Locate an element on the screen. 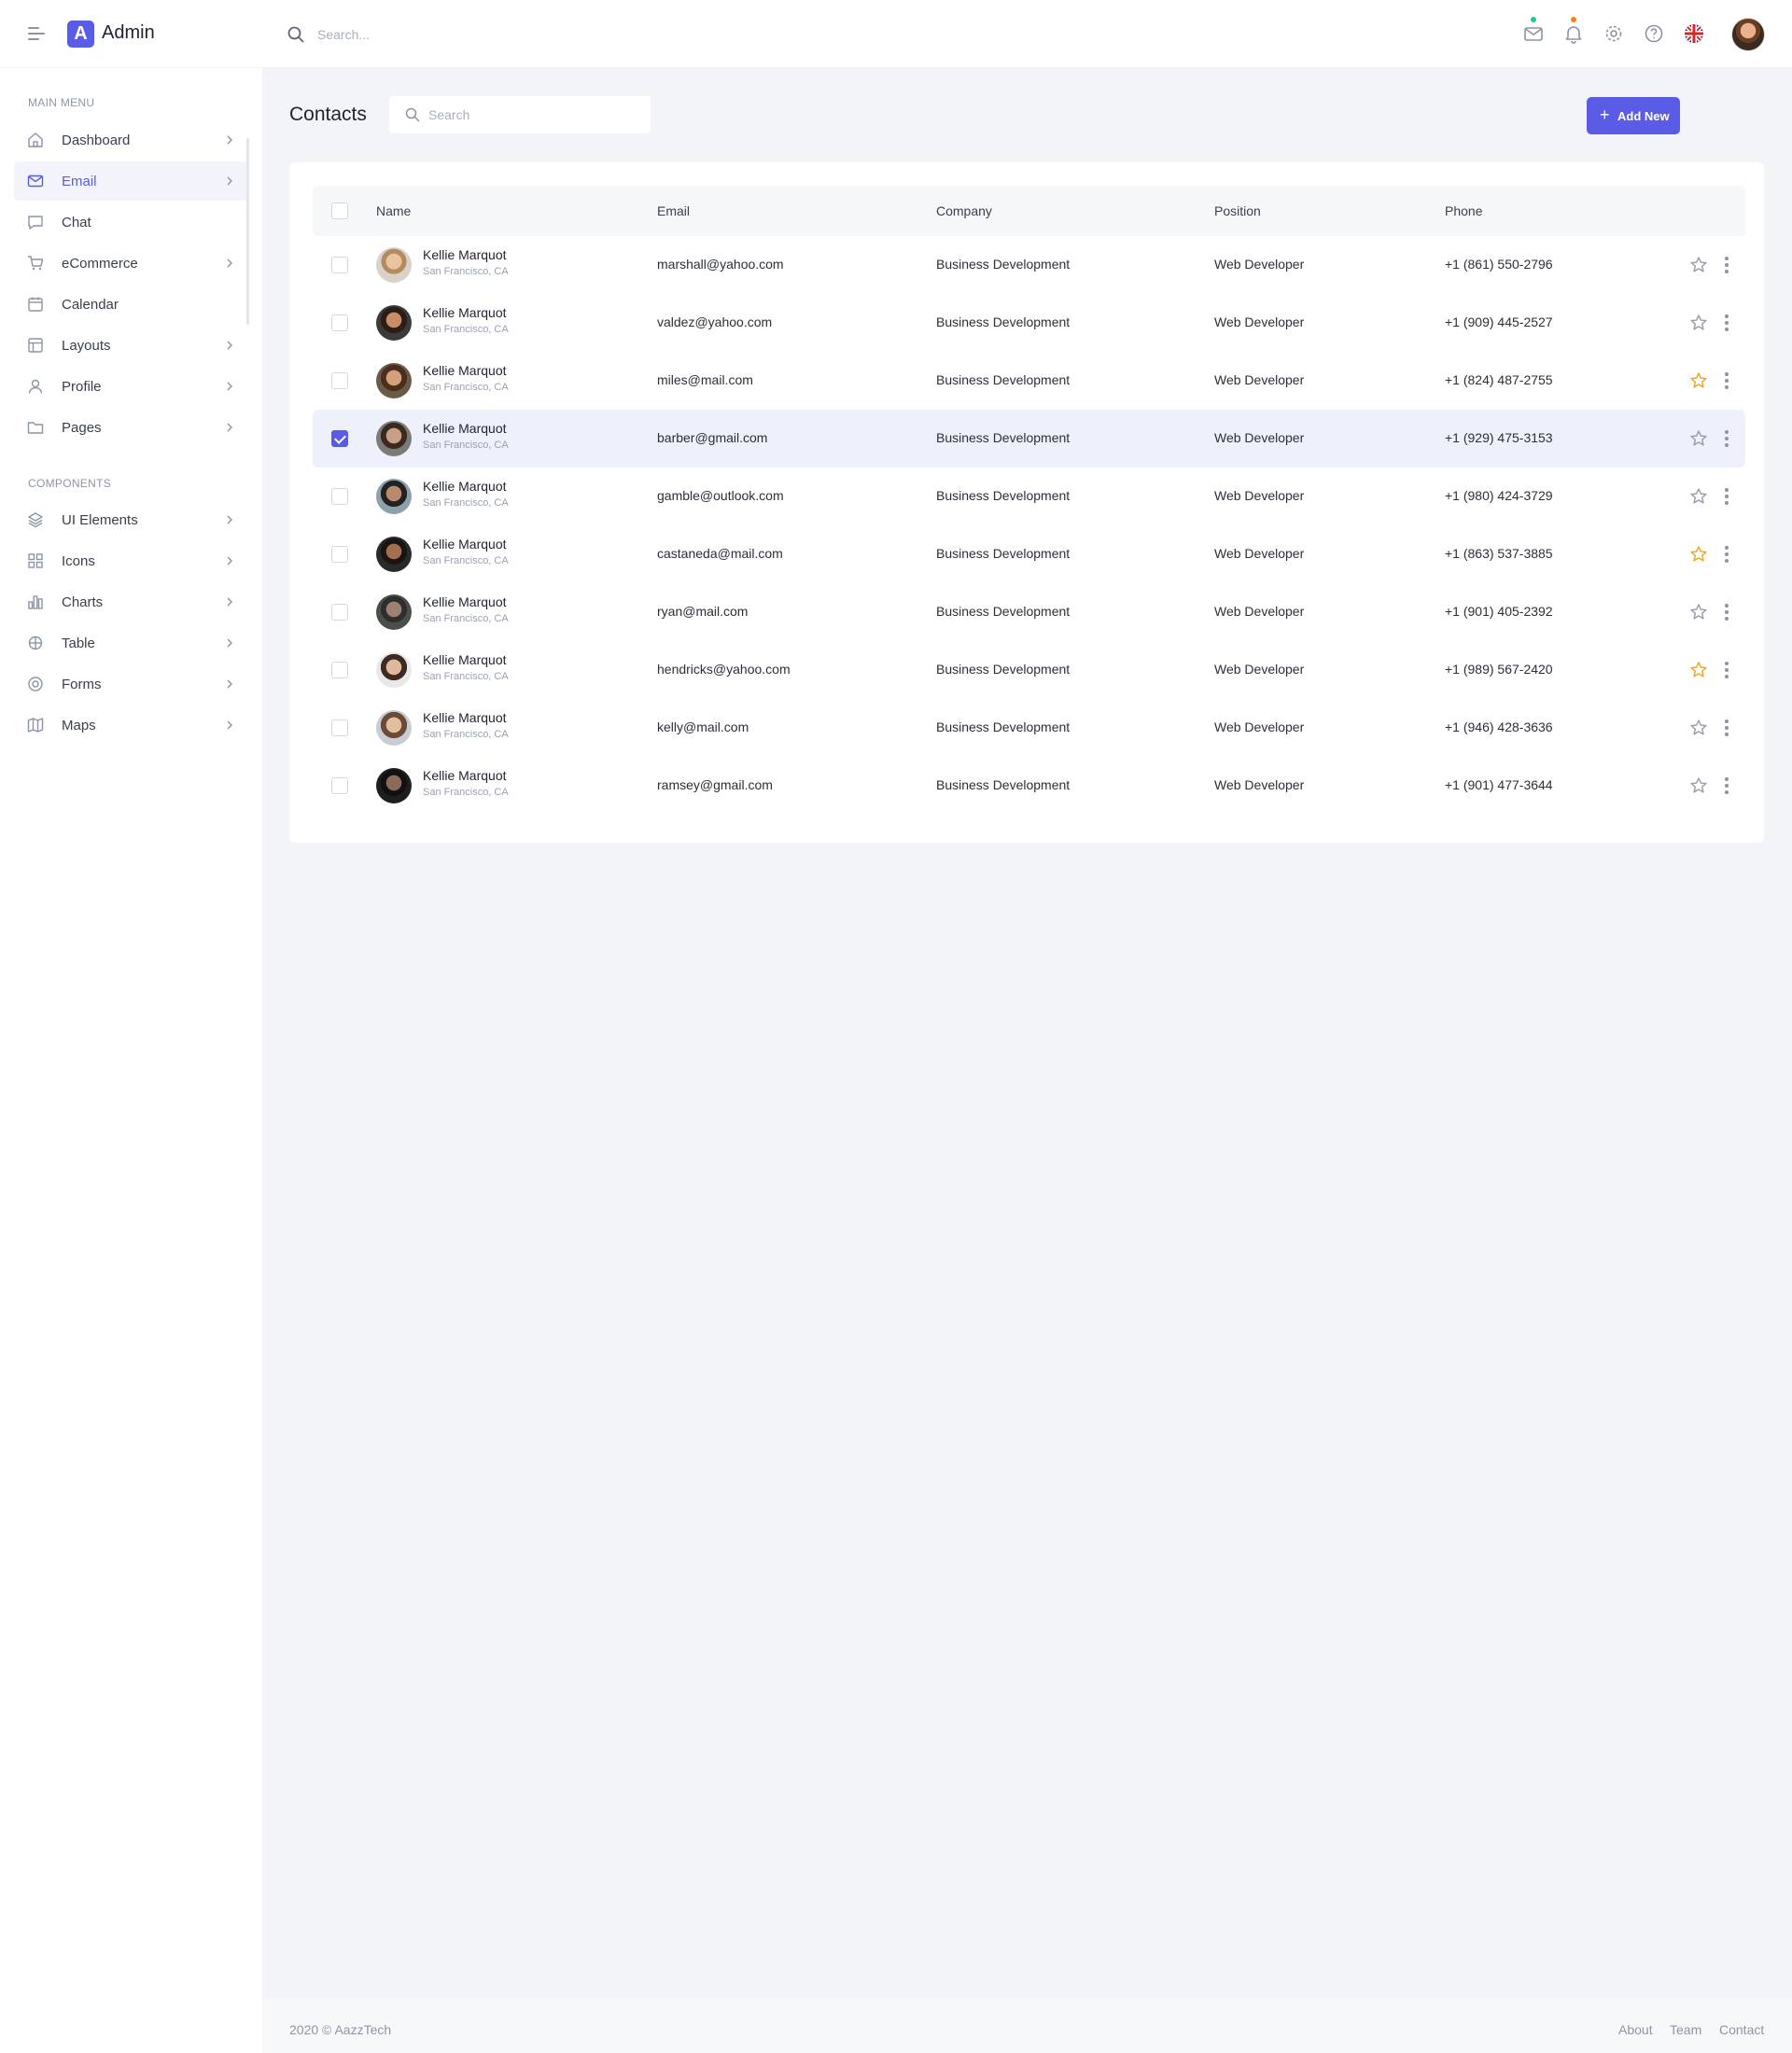 This screenshot has width=1792, height=2053. contact-phone: +1 (929) 475-3153 is located at coordinates (1499, 437).